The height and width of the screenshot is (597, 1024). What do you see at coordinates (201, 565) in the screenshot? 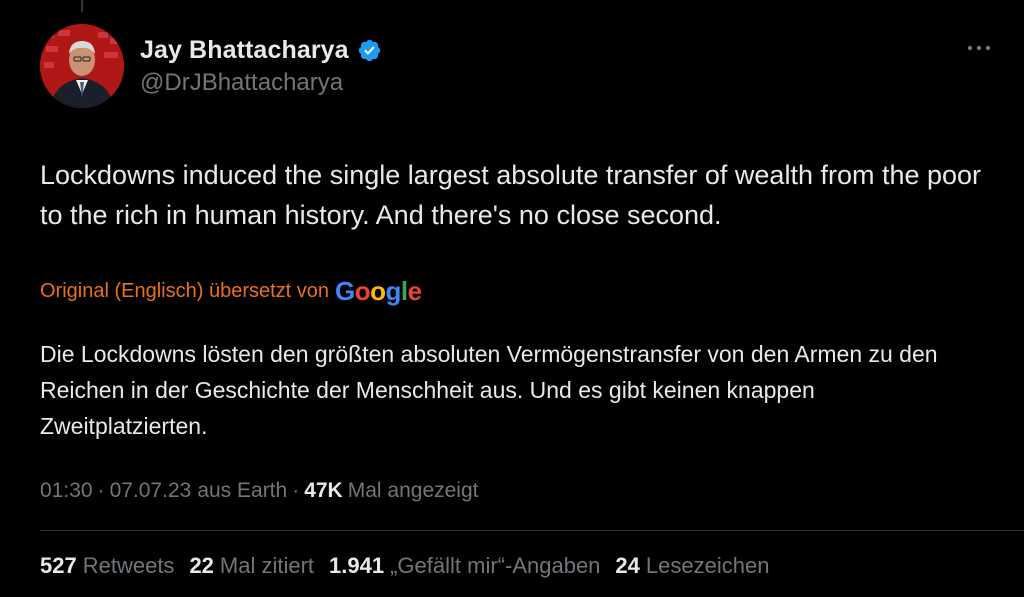
I see `quotes-count: 22` at bounding box center [201, 565].